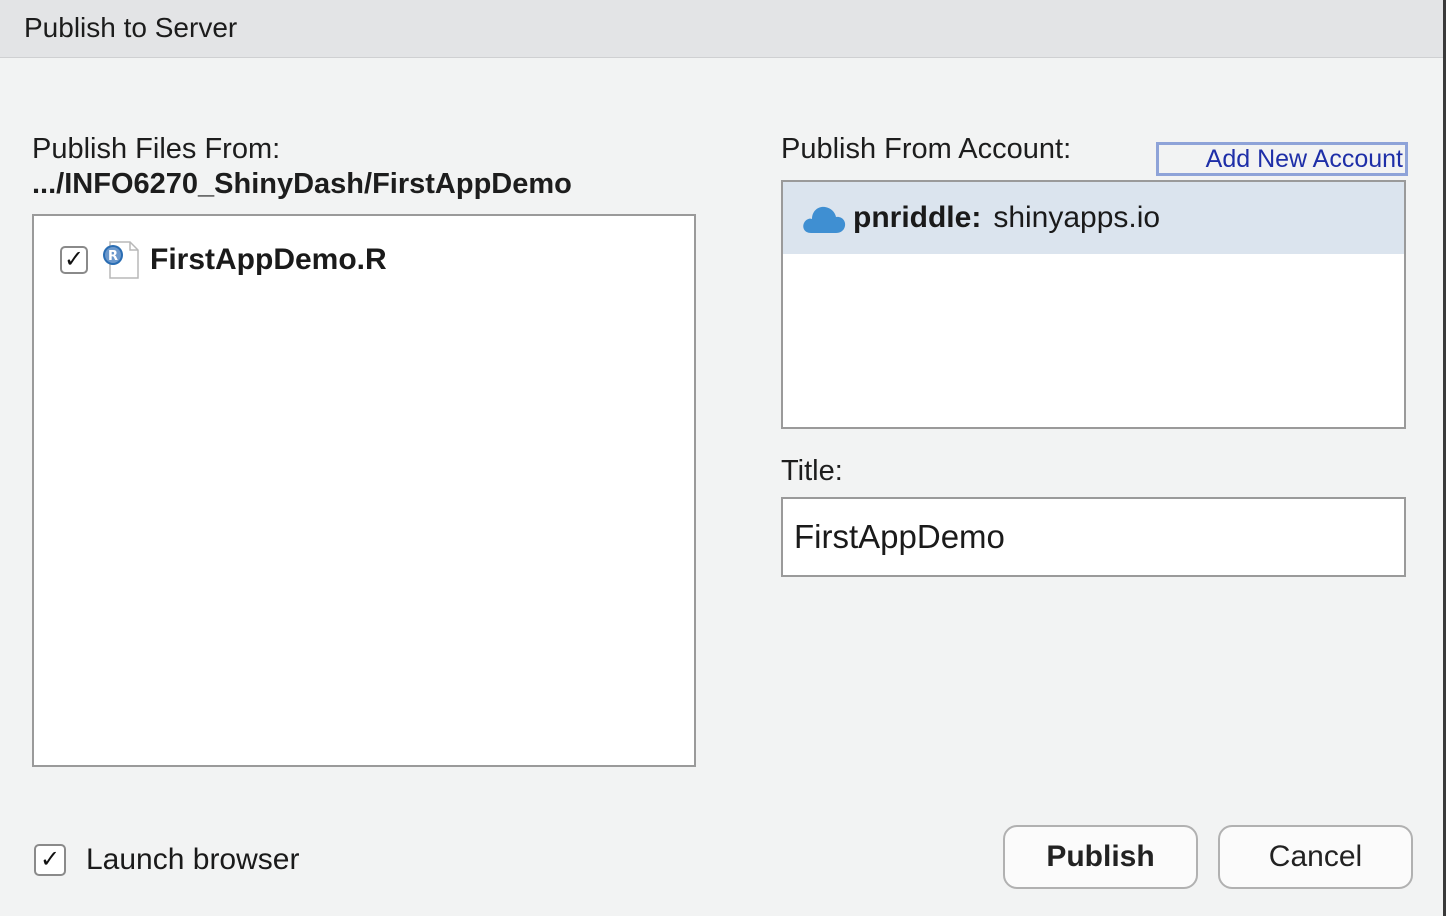 This screenshot has height=916, width=1446. Describe the element at coordinates (121, 260) in the screenshot. I see `r-file-icon: R` at that location.